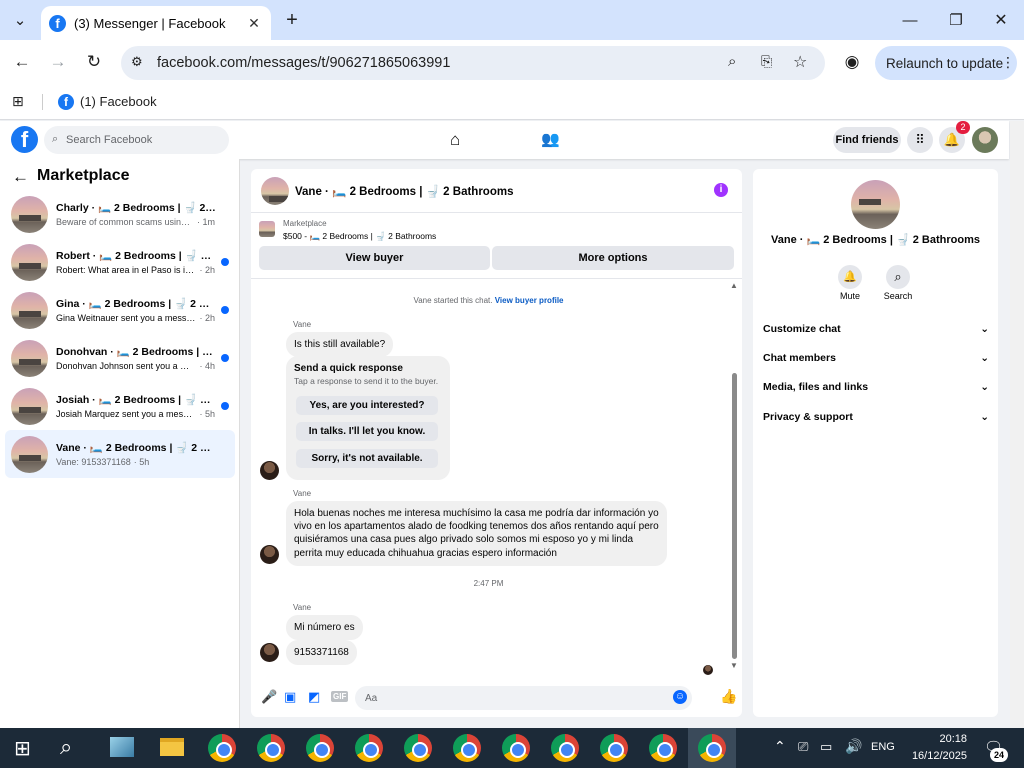  What do you see at coordinates (523, 698) in the screenshot?
I see `message-input: Aa ☺` at bounding box center [523, 698].